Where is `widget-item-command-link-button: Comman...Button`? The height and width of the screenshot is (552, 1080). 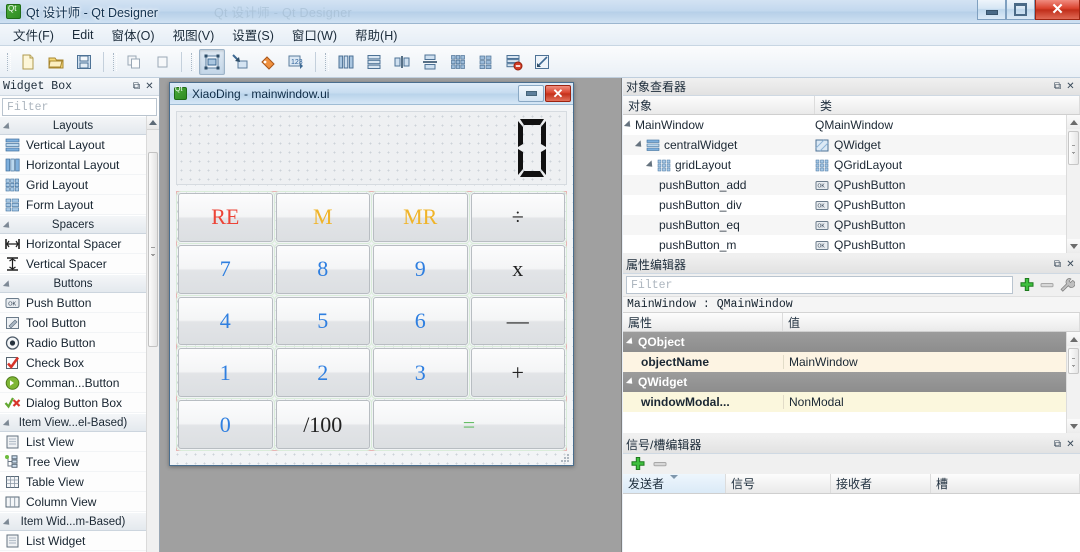
widget-item-command-link-button: Comman...Button is located at coordinates (73, 383).